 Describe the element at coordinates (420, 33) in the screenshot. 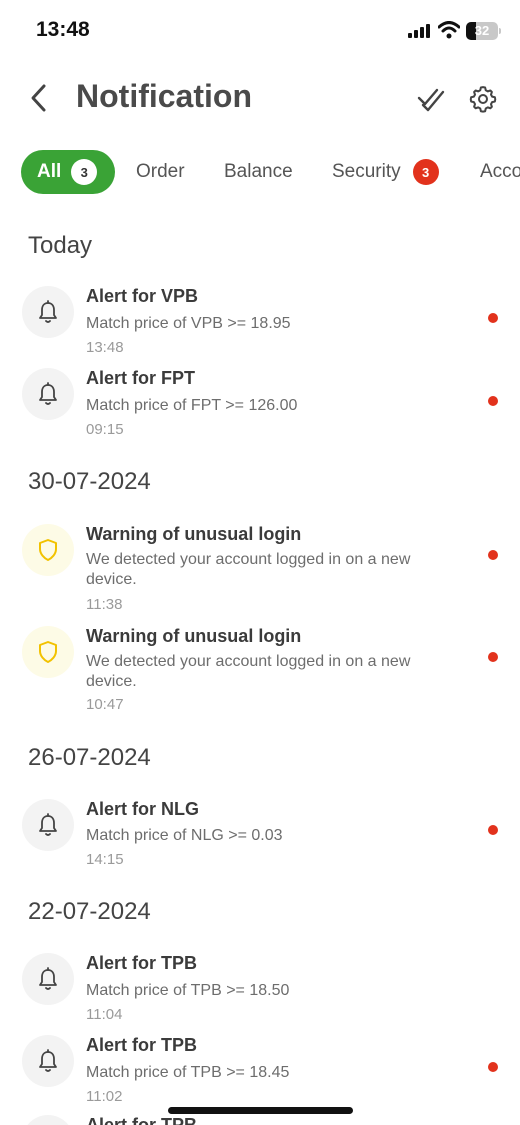

I see `signal-icon` at that location.